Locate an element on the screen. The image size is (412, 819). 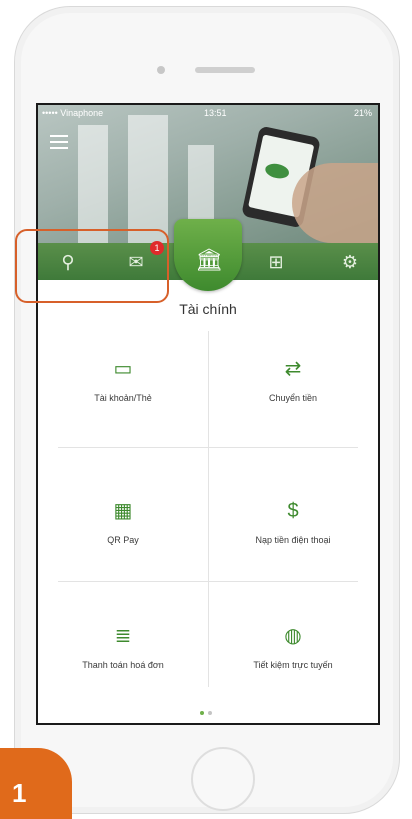
tile-bill-payment: ≣ Thanh toán hoá đơn is located at coordinates (123, 665).